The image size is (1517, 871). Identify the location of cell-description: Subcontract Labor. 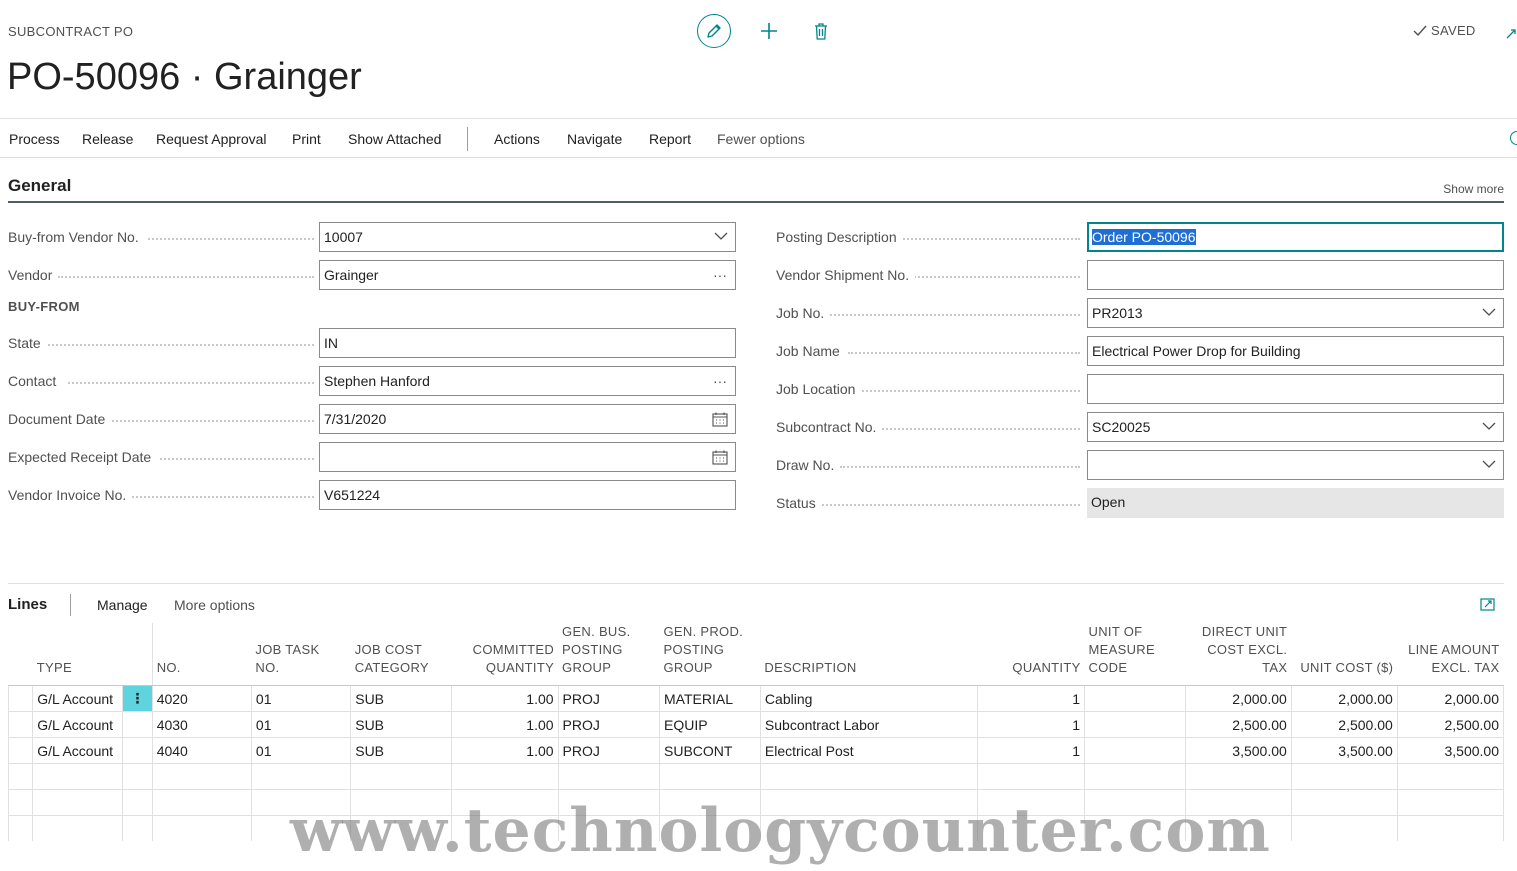
(869, 724).